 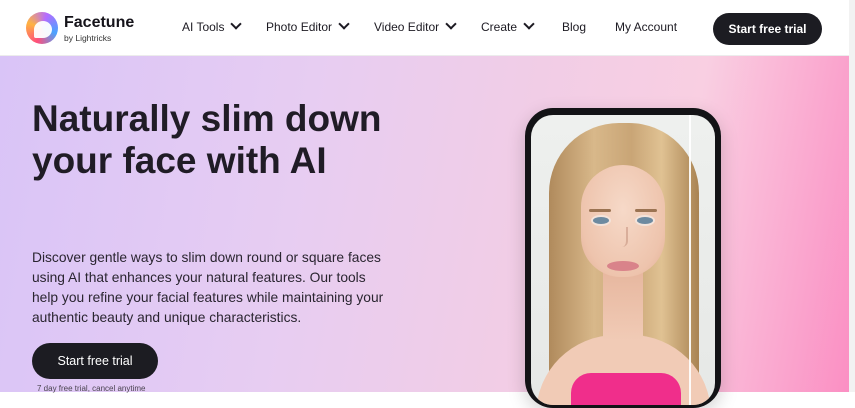 What do you see at coordinates (645, 220) in the screenshot?
I see `portrait-eye-right` at bounding box center [645, 220].